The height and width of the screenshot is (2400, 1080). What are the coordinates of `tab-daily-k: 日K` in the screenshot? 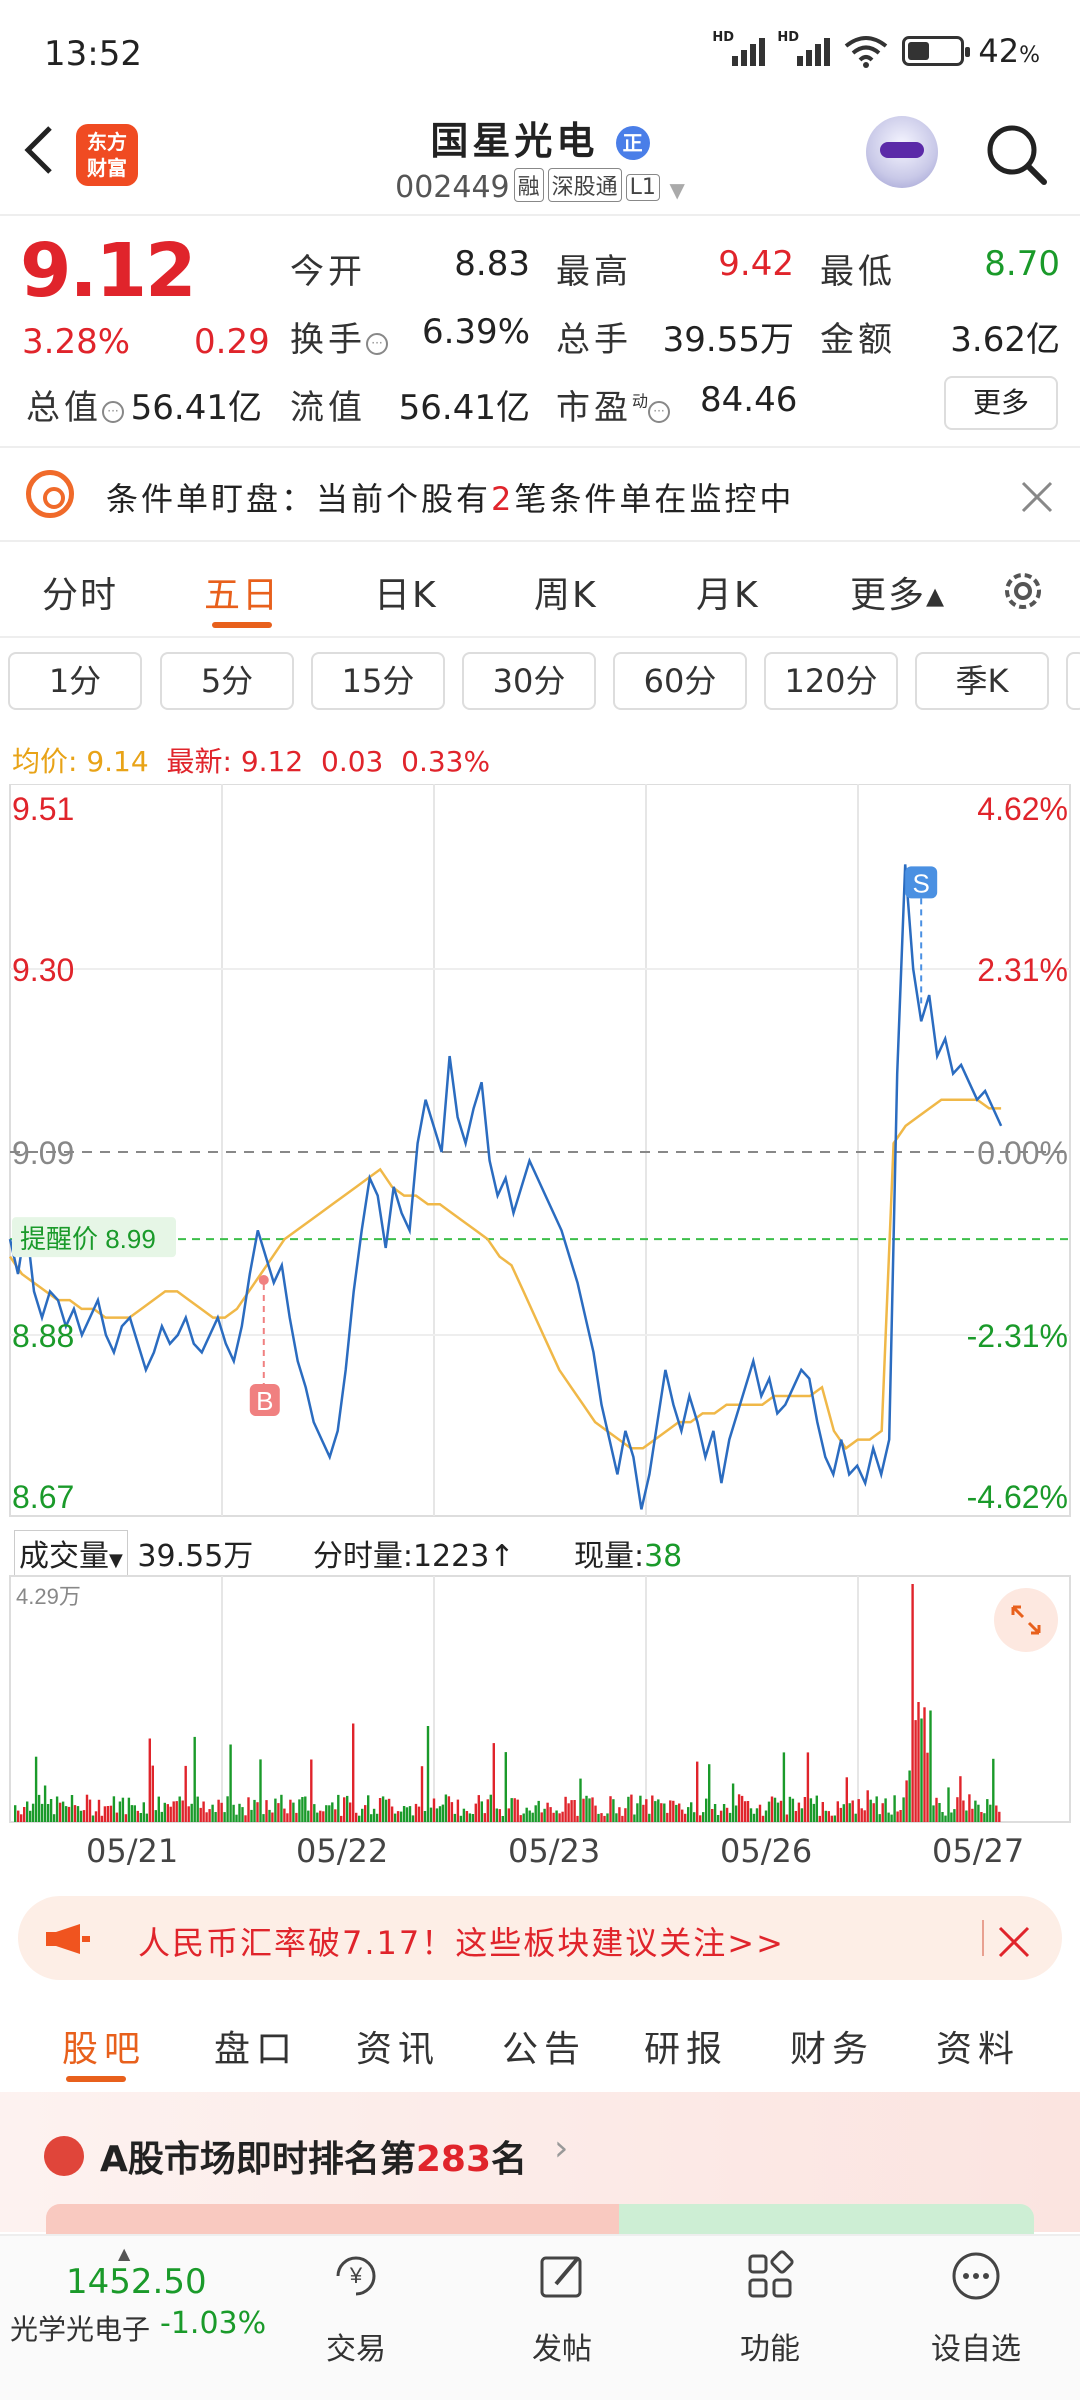 It's located at (406, 592).